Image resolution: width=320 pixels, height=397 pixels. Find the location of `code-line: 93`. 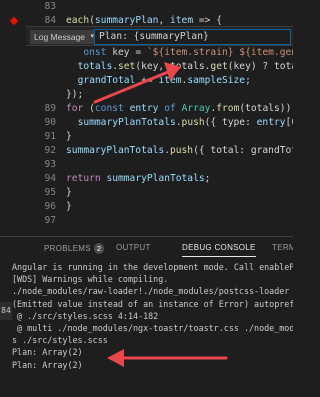

code-line: 93 is located at coordinates (146, 165).